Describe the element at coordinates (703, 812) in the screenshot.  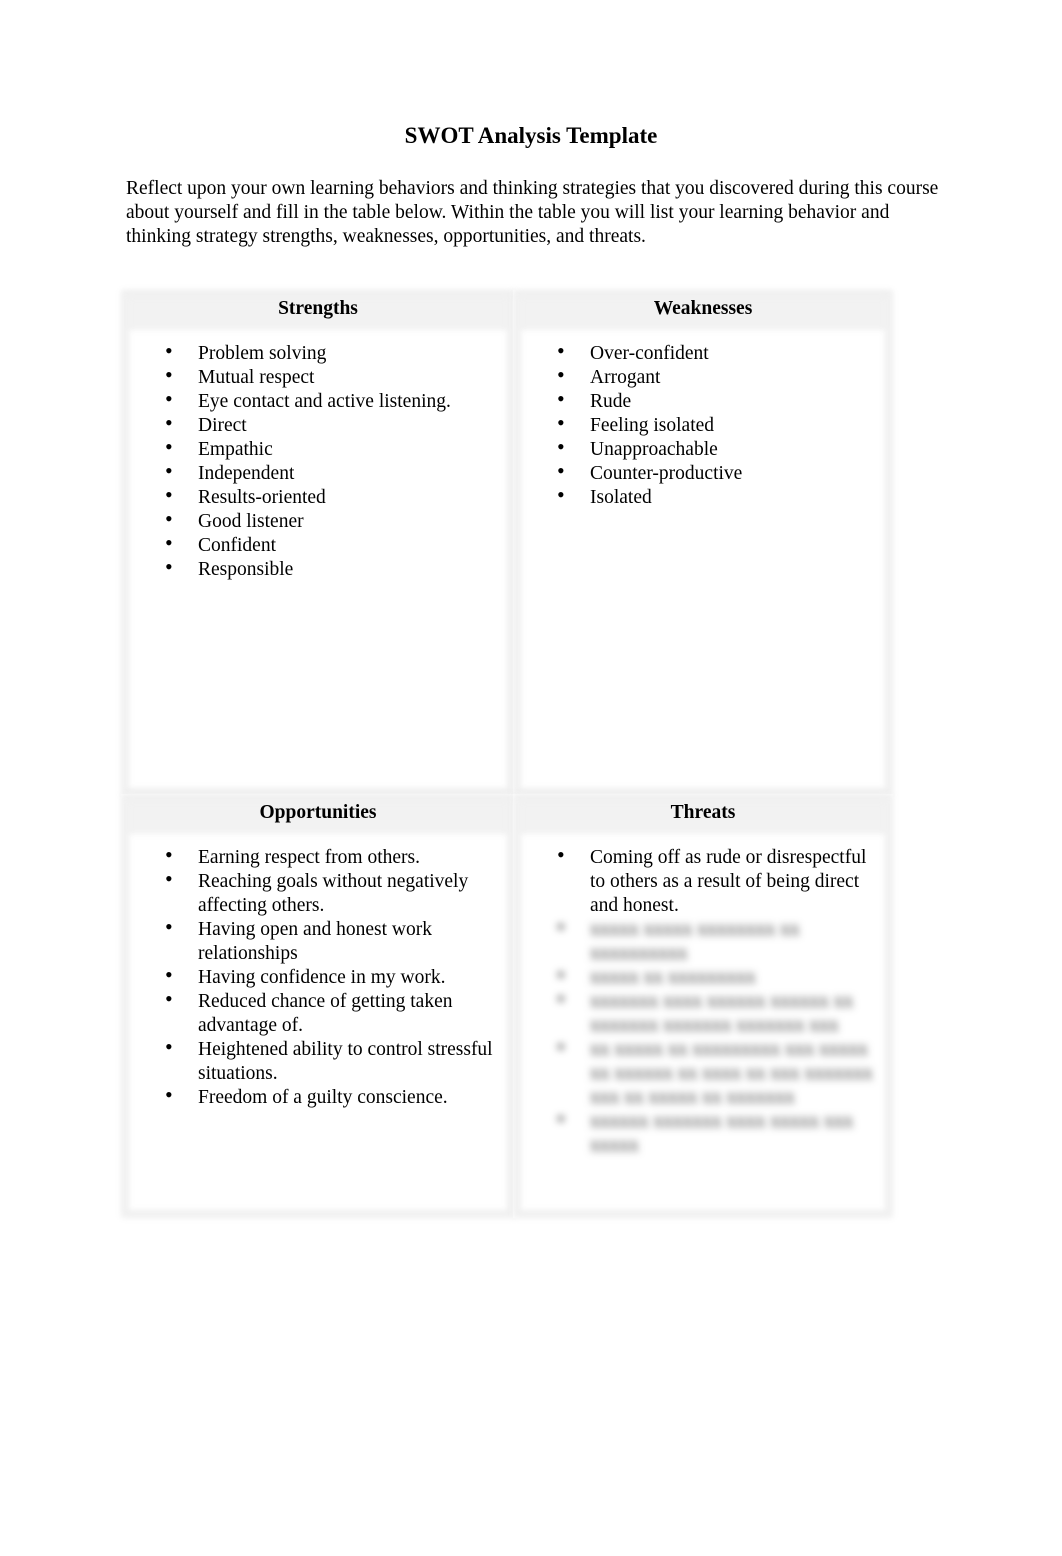
I see `threats-heading: Threats` at that location.